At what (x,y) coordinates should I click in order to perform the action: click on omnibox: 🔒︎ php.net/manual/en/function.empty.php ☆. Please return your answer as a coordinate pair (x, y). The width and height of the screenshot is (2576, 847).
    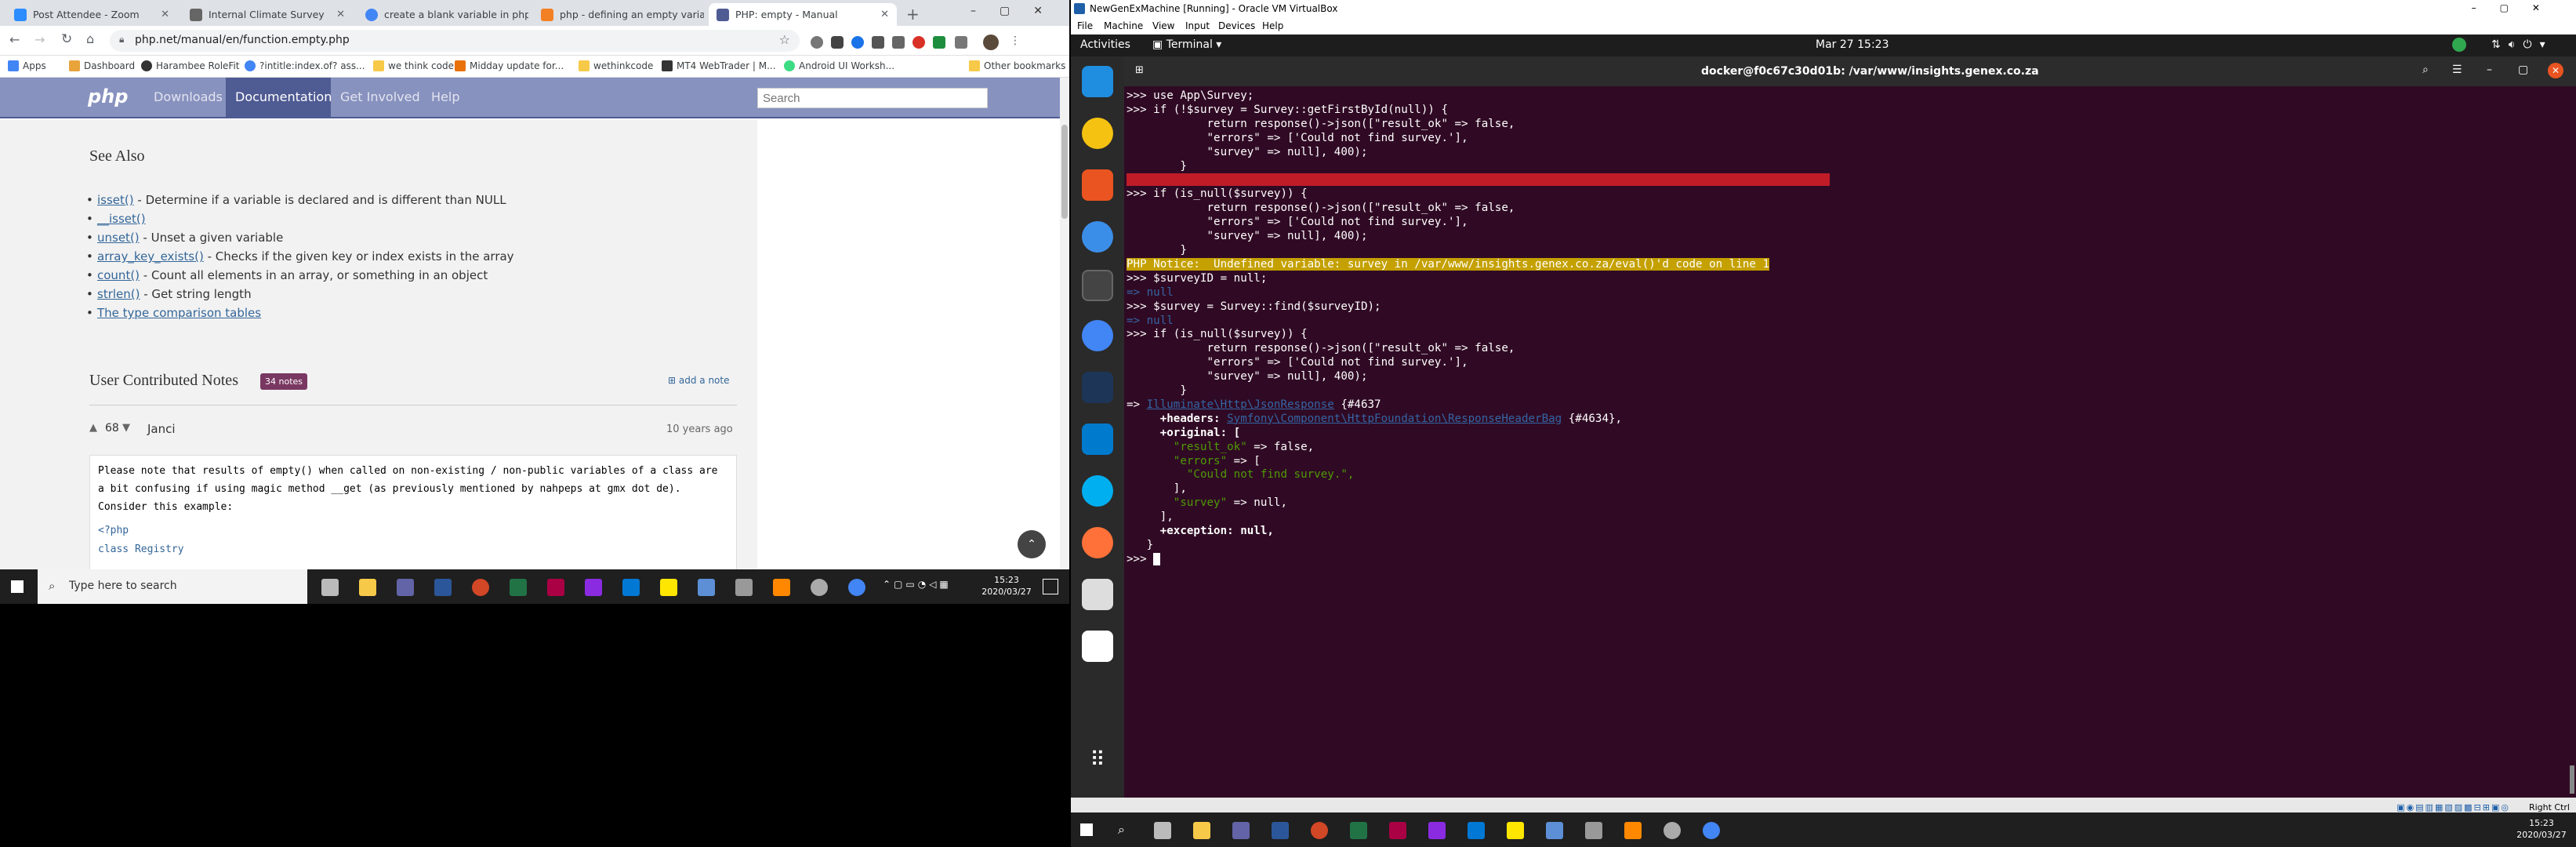
    Looking at the image, I should click on (455, 41).